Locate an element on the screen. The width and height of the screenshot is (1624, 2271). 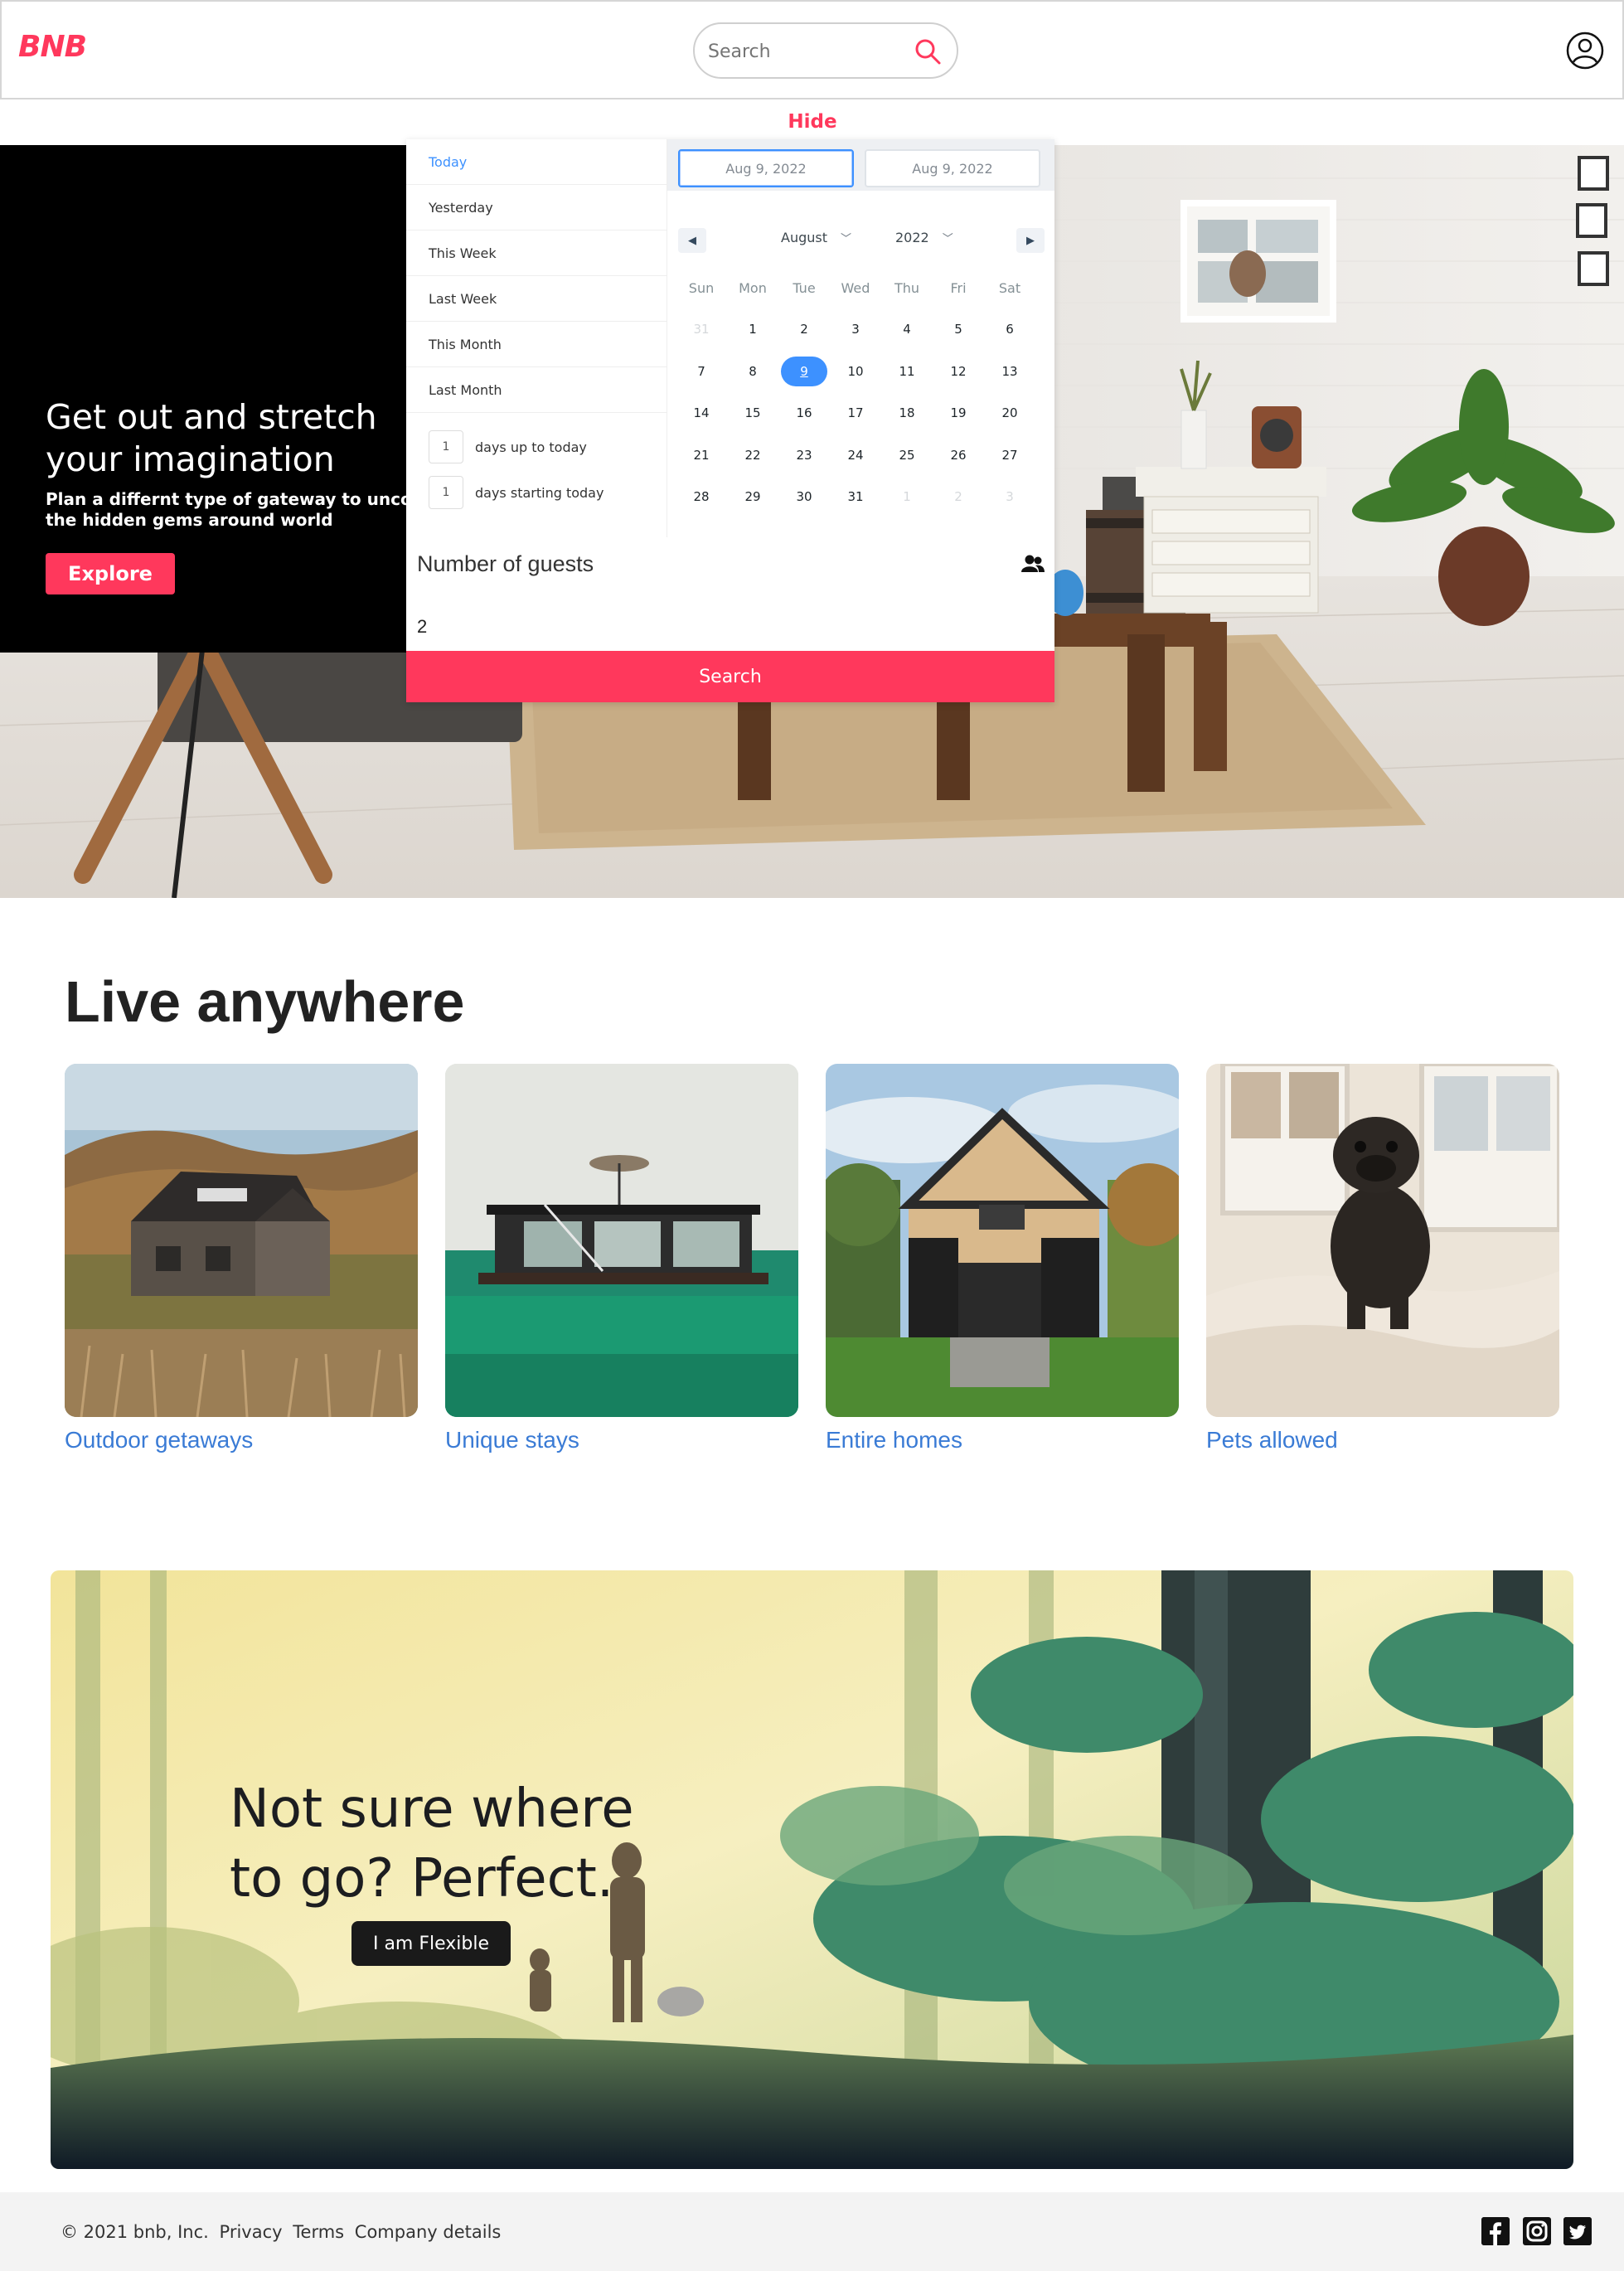
start-date-input: Aug 9, 2022 is located at coordinates (766, 168).